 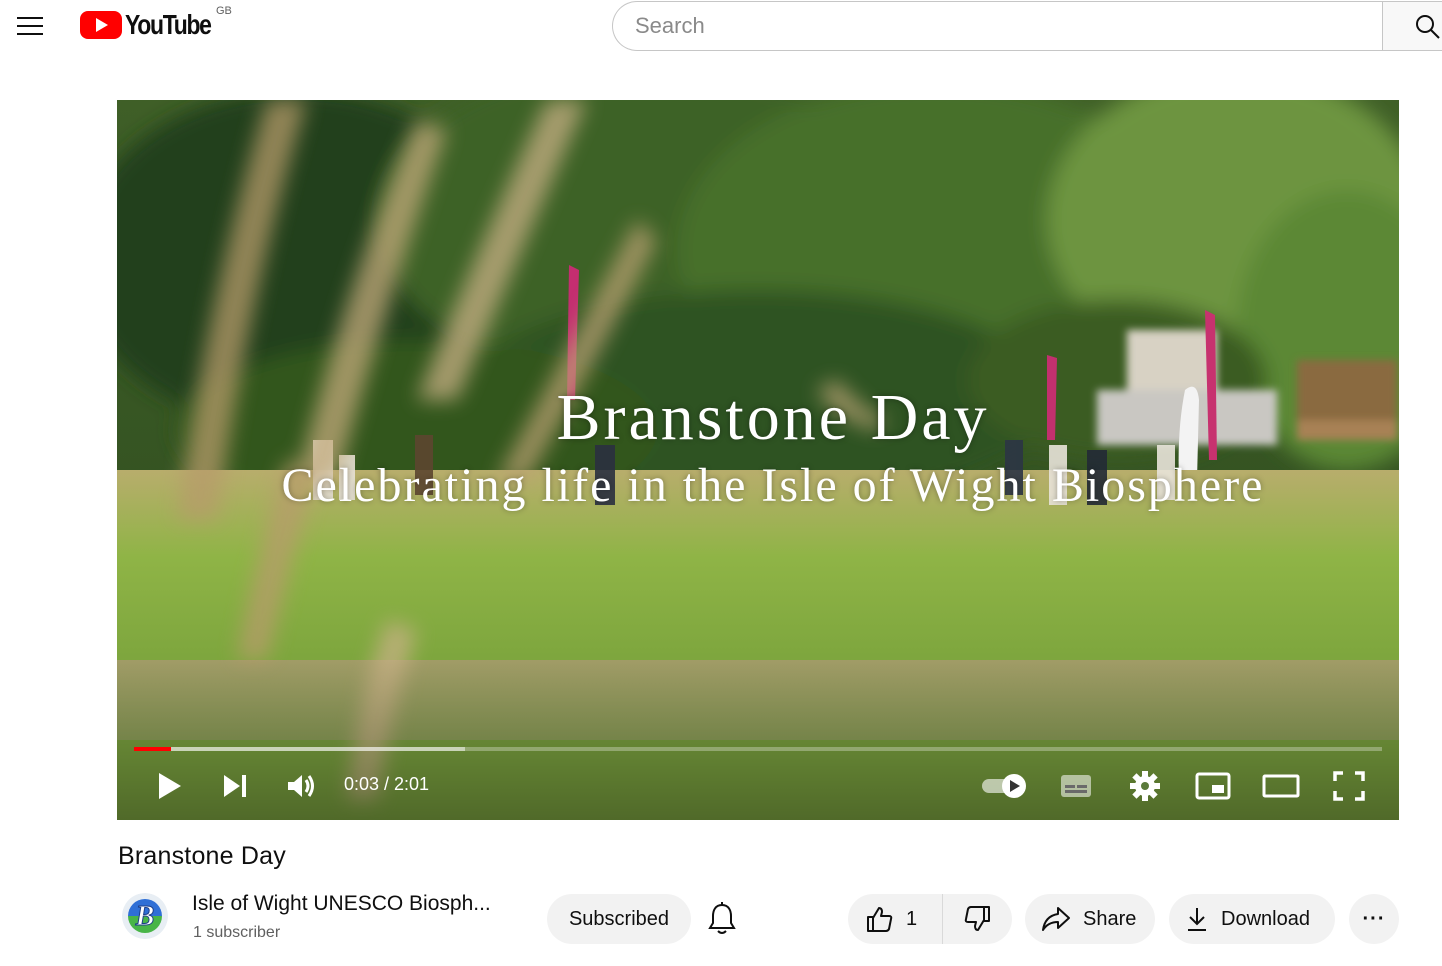 What do you see at coordinates (152, 749) in the screenshot?
I see `progress-played` at bounding box center [152, 749].